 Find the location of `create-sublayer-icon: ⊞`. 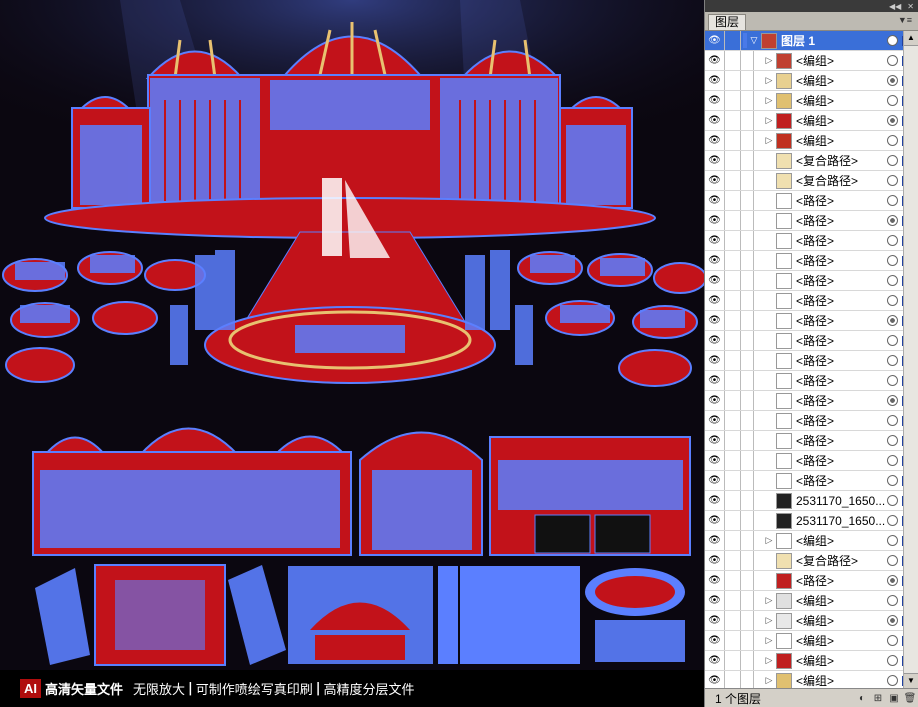

create-sublayer-icon: ⊞ is located at coordinates (878, 698).